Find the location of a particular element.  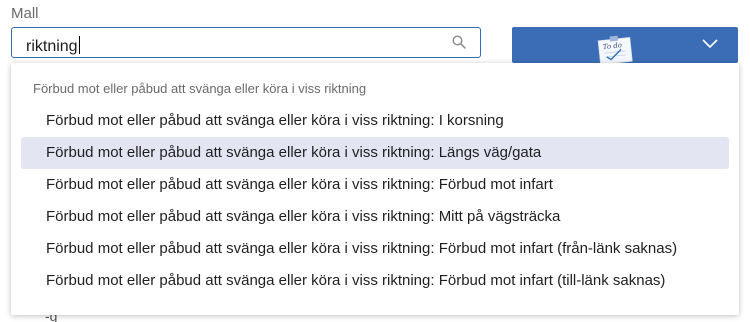

search-input-value: riktning is located at coordinates (52, 46).